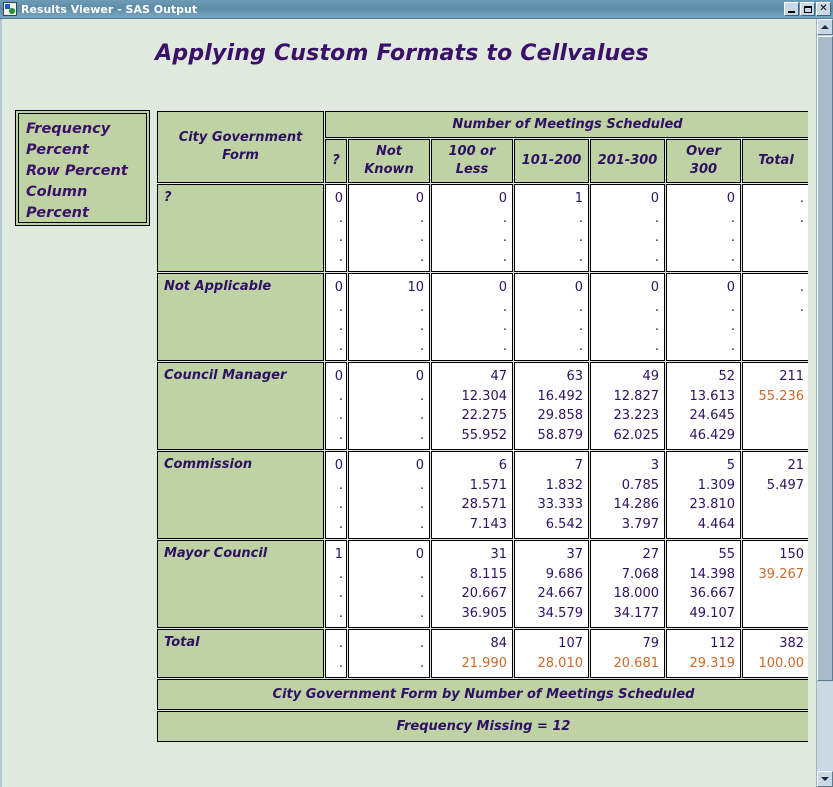 The width and height of the screenshot is (833, 787). I want to click on data-cell: 150 39.267, so click(775, 584).